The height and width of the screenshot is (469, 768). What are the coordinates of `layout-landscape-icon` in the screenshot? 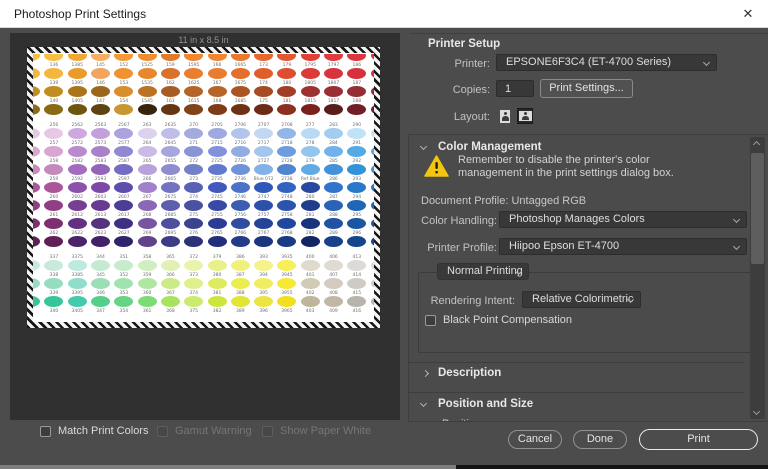 It's located at (525, 116).